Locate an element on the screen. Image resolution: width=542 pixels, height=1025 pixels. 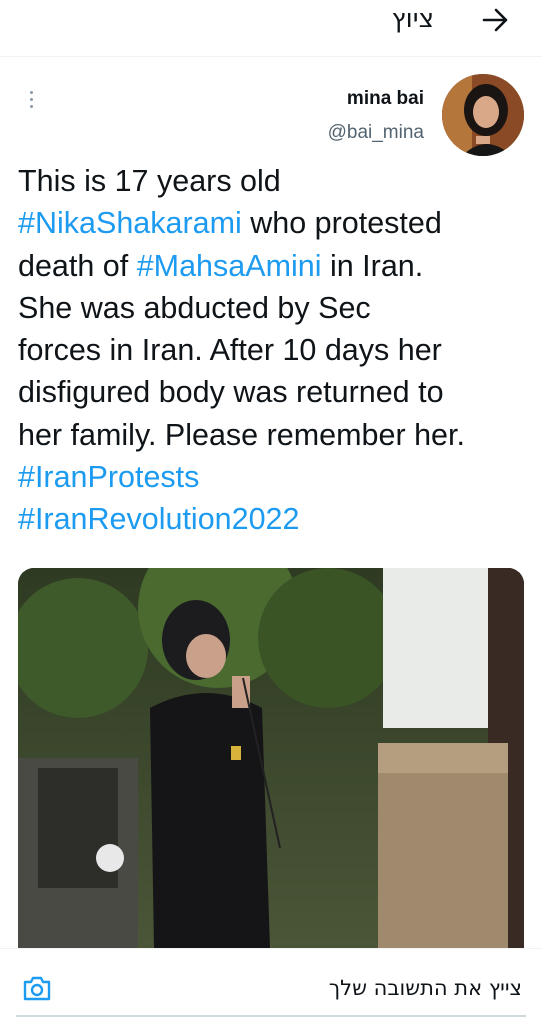
tweet-text-segment: forces in Iran. After 10 days her is located at coordinates (230, 350).